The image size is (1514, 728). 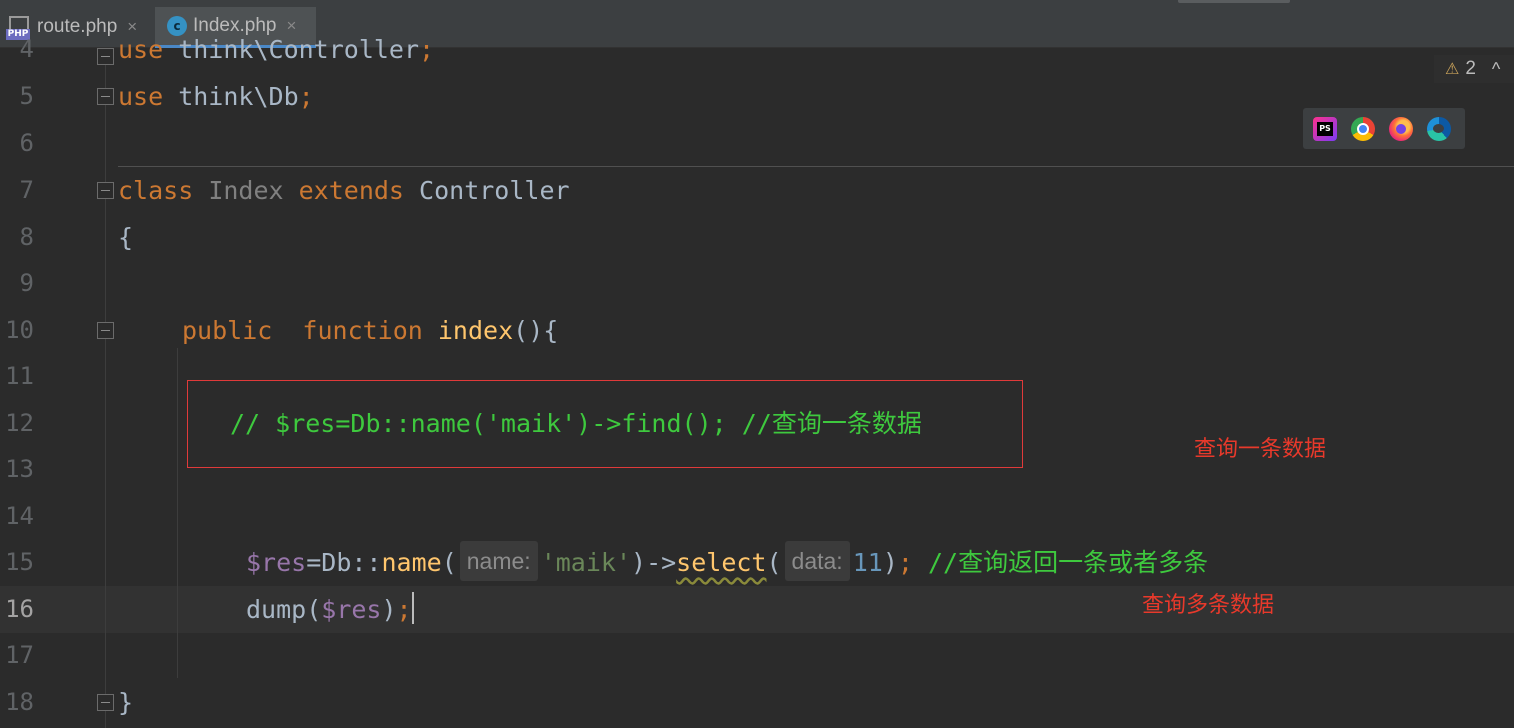 I want to click on annotation-multi-query: 查询多条数据, so click(x=1208, y=605).